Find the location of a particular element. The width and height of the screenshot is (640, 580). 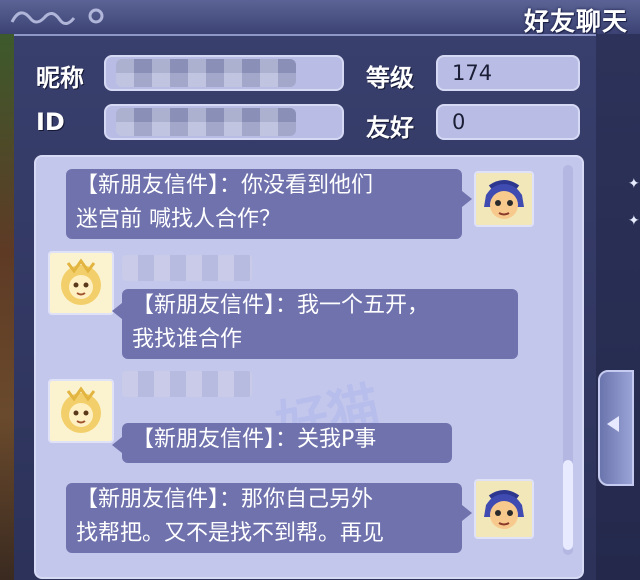

collapse-panel-tab is located at coordinates (616, 428).